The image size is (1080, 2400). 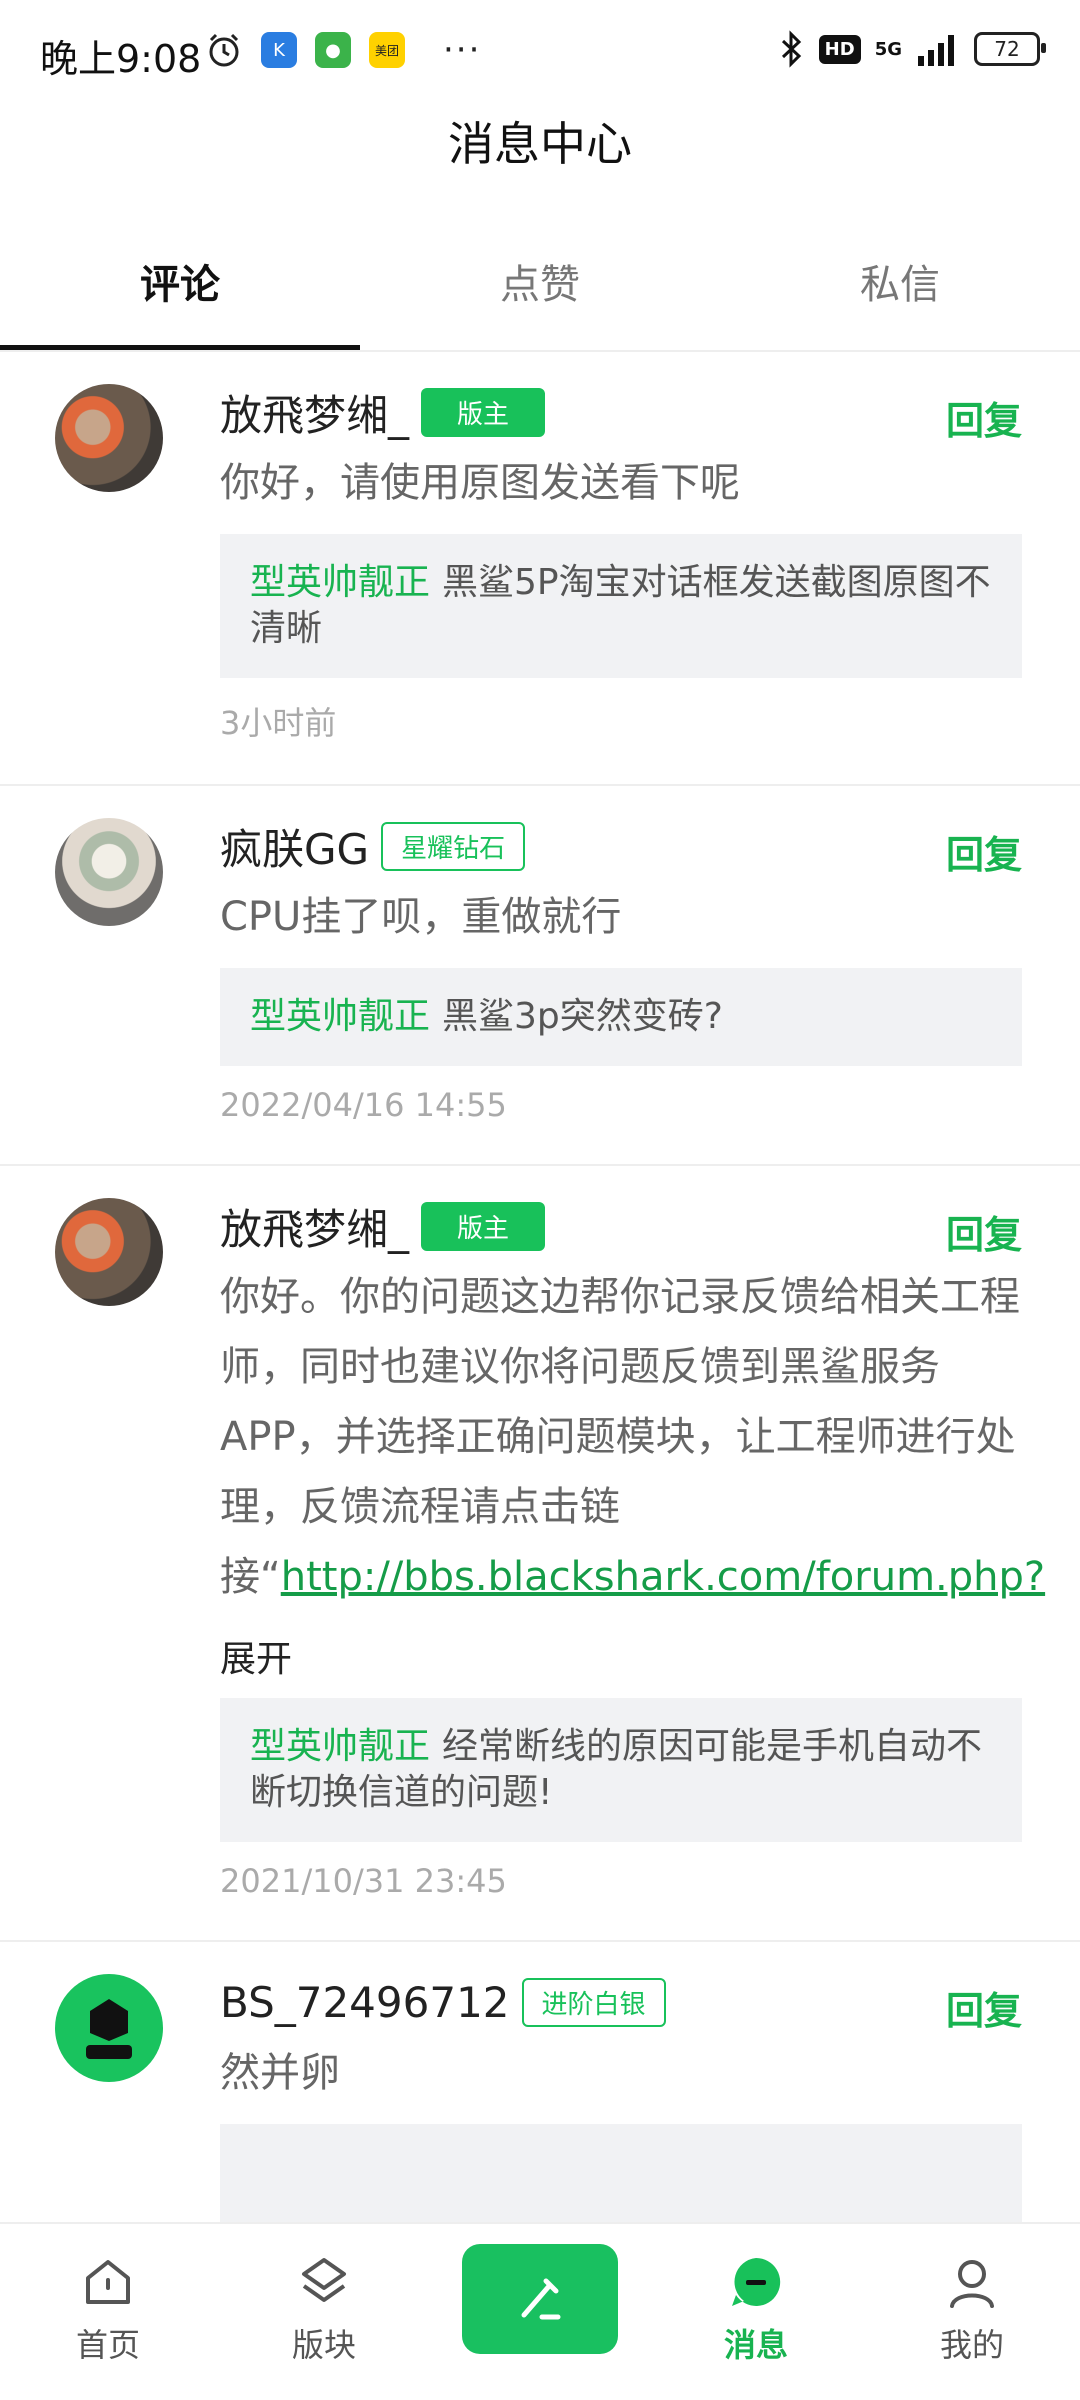 I want to click on nav-compose, so click(x=540, y=2312).